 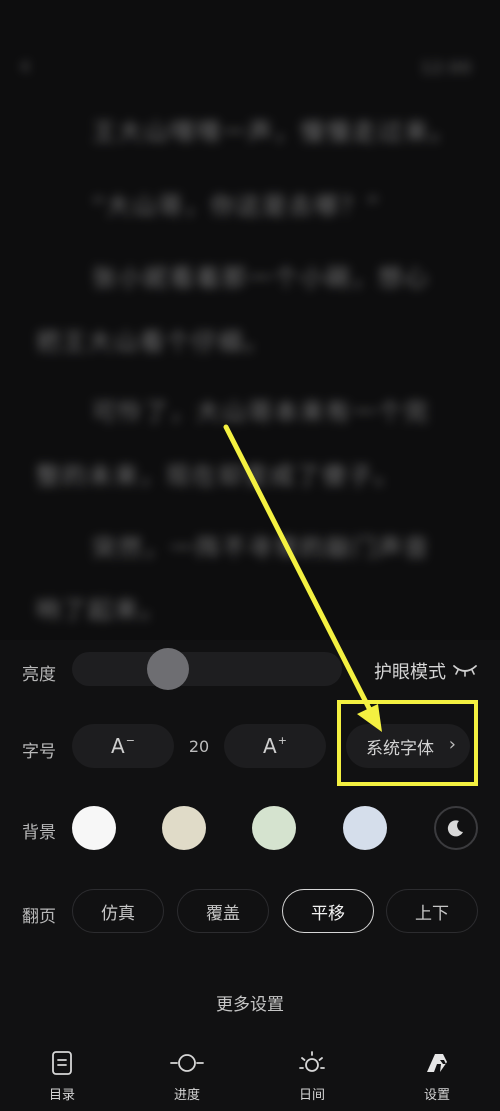 What do you see at coordinates (311, 1095) in the screenshot?
I see `nav-label: 日间` at bounding box center [311, 1095].